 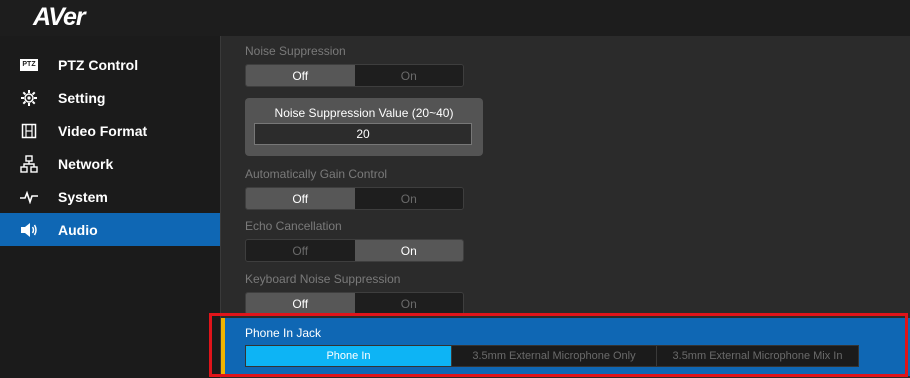 I want to click on sidebar-item-label: Setting, so click(x=82, y=97).